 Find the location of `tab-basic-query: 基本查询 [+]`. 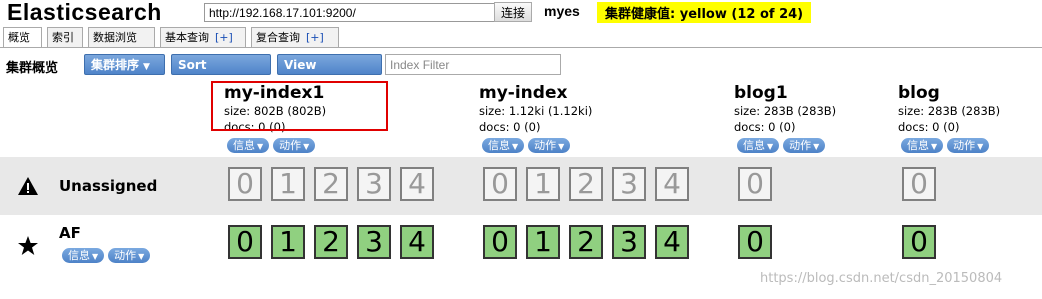

tab-basic-query: 基本查询 [+] is located at coordinates (203, 37).